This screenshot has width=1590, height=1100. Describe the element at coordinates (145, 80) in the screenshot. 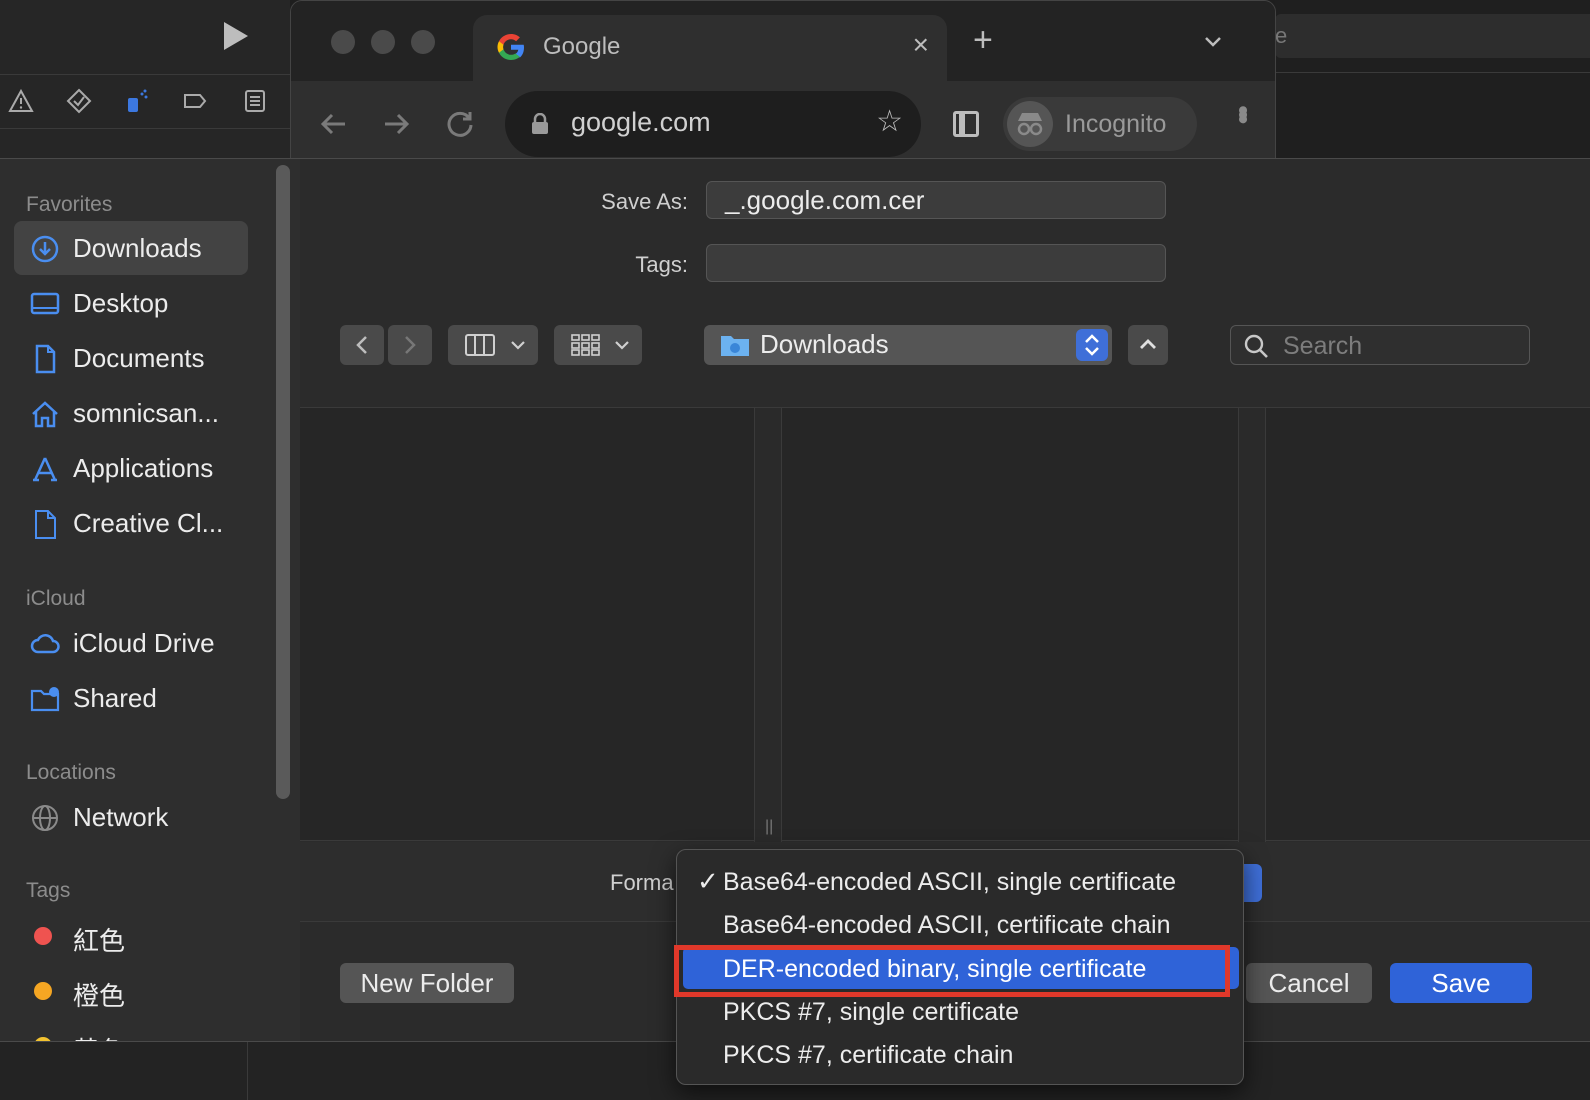

I see `background-xcode-toolbar` at that location.